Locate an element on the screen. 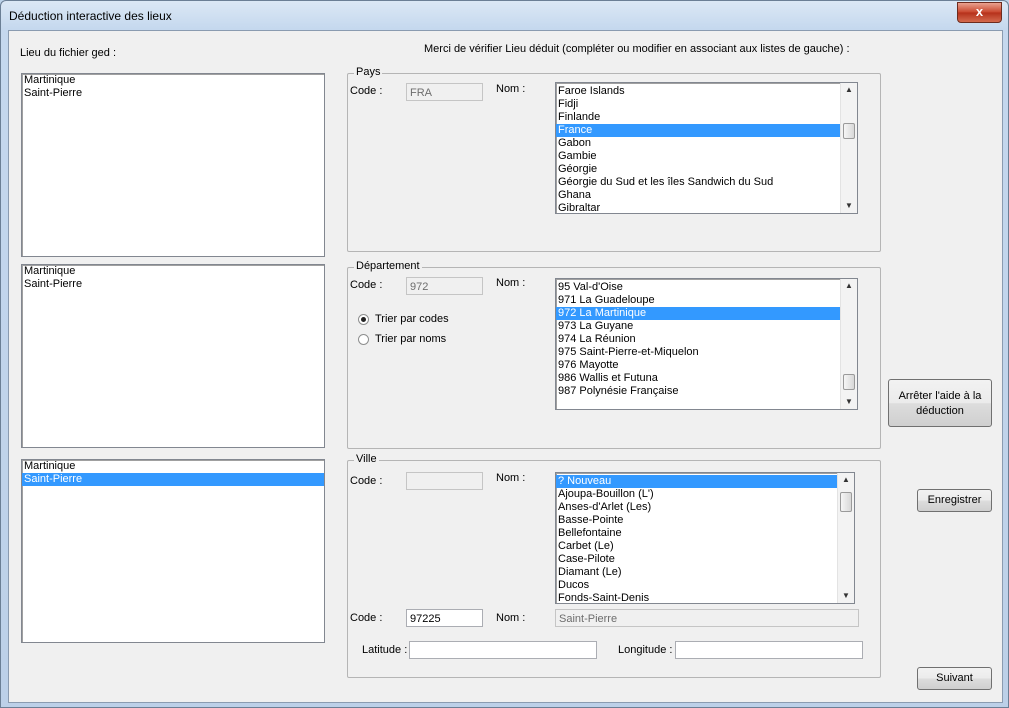 The image size is (1009, 708). list-item: 975 Saint-Pierre-et-Miquelon is located at coordinates (706, 352).